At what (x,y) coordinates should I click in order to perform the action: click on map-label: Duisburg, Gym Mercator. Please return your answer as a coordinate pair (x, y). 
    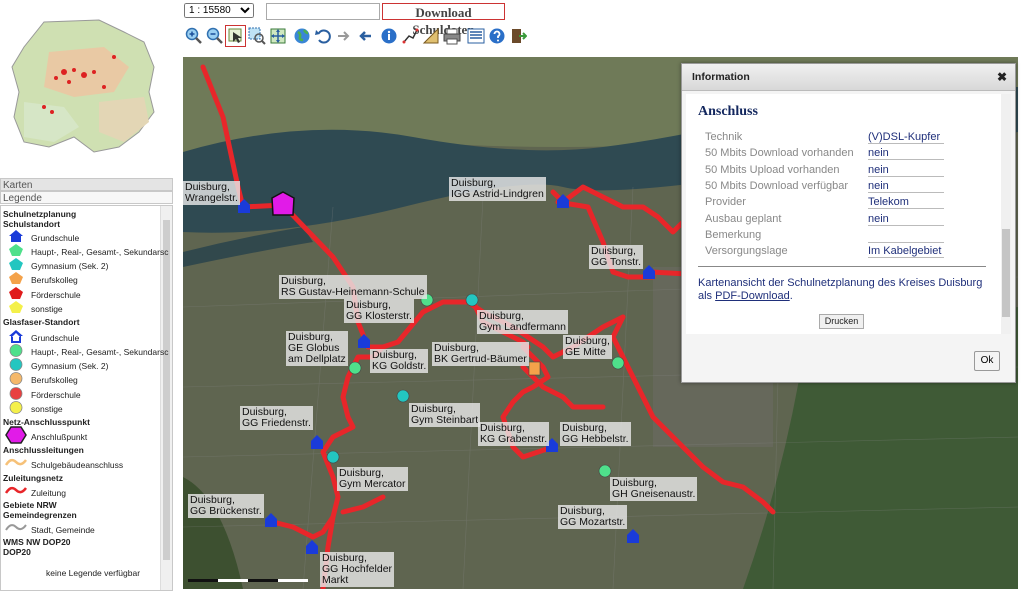
    Looking at the image, I should click on (372, 479).